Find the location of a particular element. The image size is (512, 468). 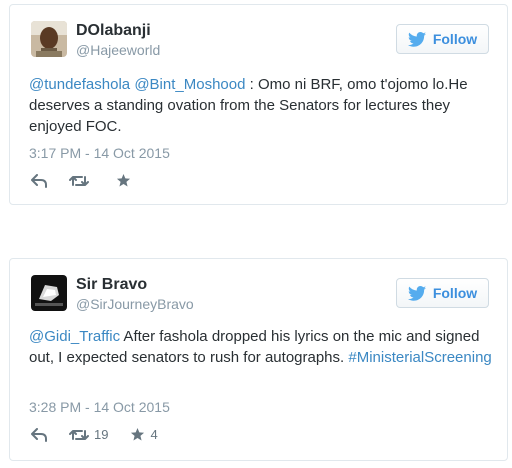

retweet-button: 19 is located at coordinates (88, 434).